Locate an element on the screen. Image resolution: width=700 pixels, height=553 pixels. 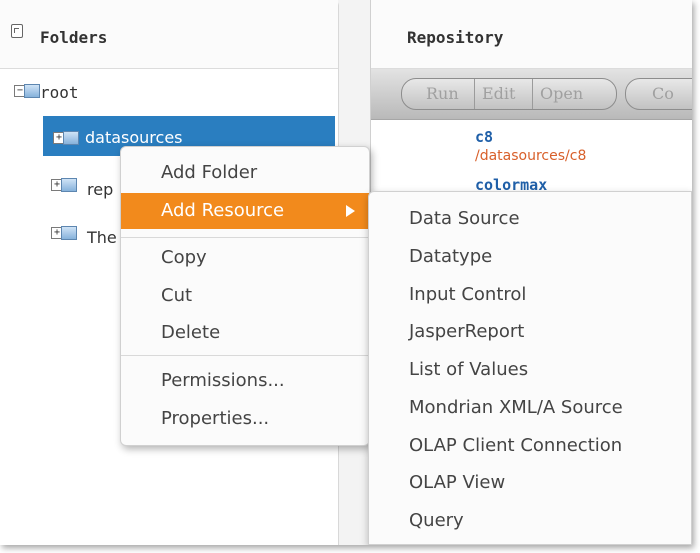
tree-item-label: rep is located at coordinates (100, 189).